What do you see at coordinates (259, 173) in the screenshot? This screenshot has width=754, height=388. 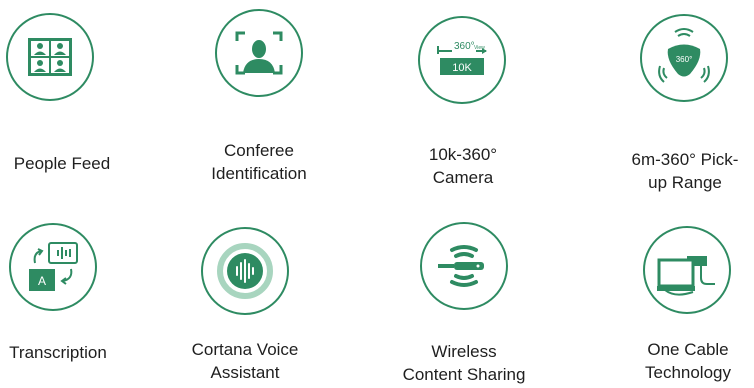 I see `label-line: Identification` at bounding box center [259, 173].